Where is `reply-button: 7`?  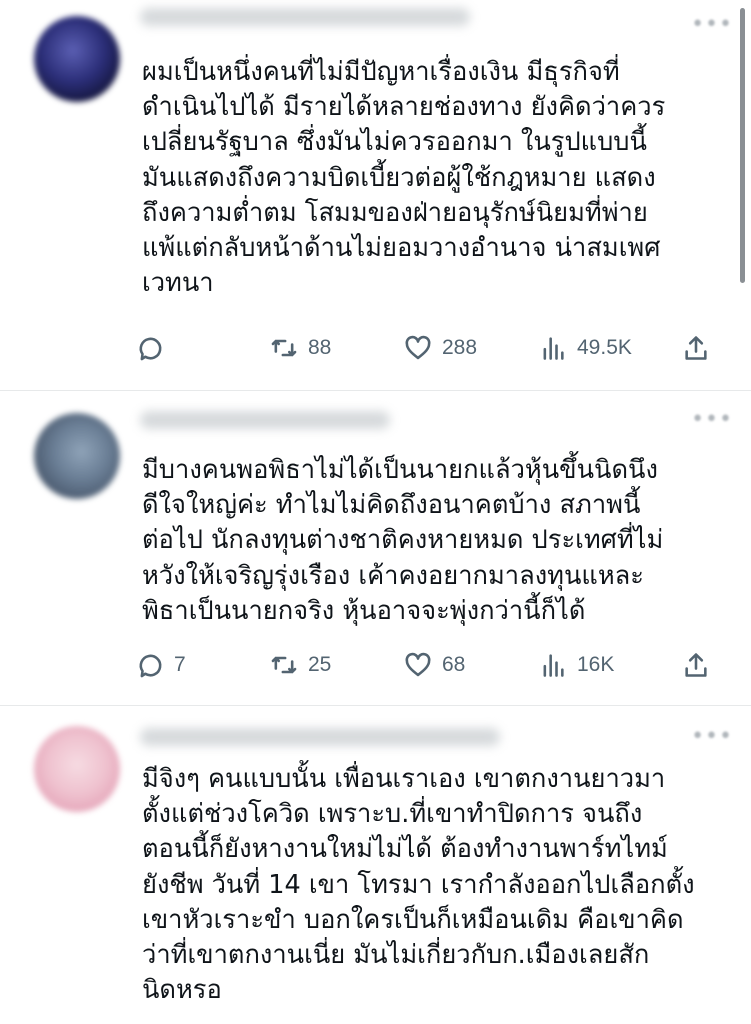 reply-button: 7 is located at coordinates (161, 665).